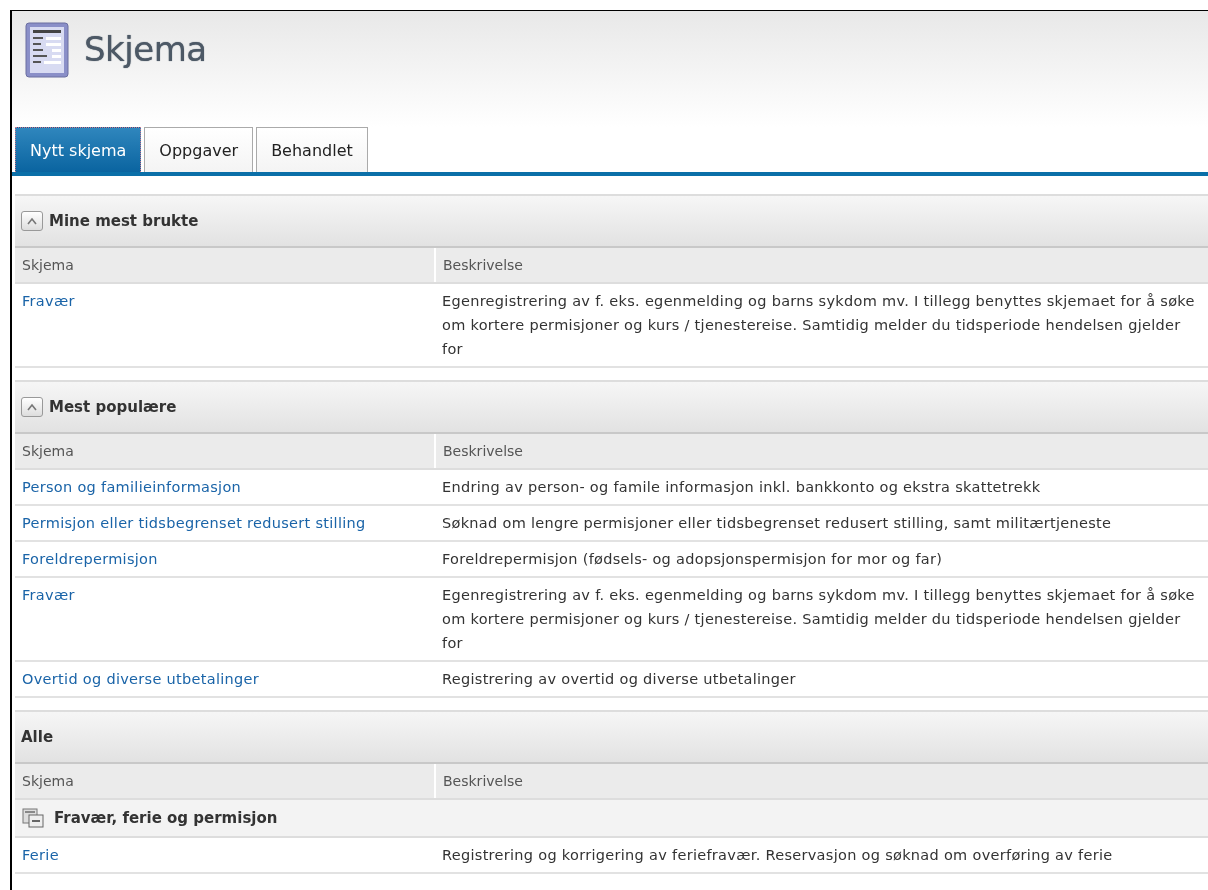  I want to click on section-title: Mest populære, so click(113, 407).